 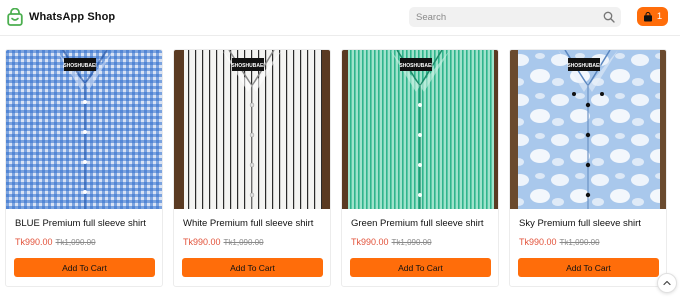 I want to click on search-bar, so click(x=515, y=17).